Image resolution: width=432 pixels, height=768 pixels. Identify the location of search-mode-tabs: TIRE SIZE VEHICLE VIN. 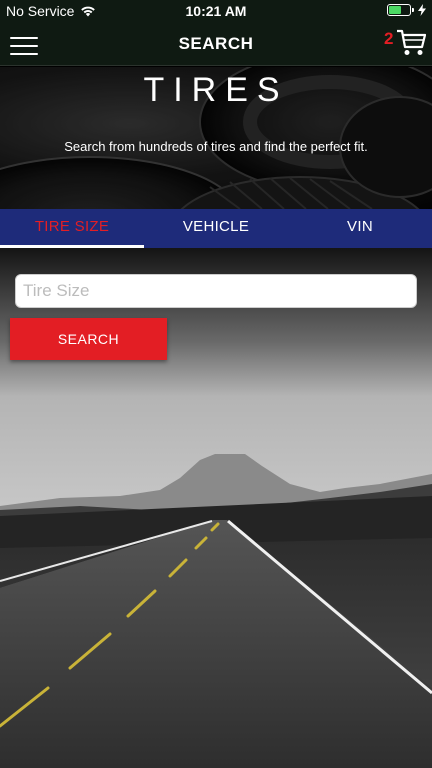
(216, 228).